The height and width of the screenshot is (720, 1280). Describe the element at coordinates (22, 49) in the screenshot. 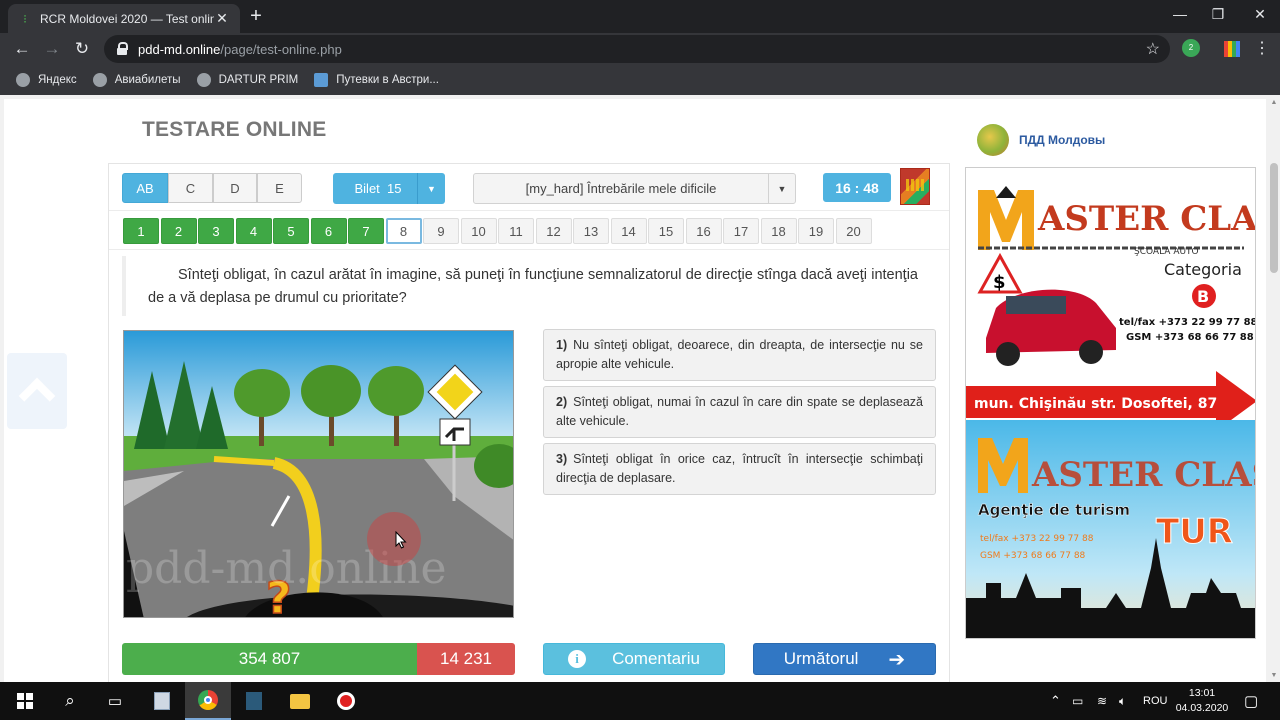

I see `back-icon: ←` at that location.